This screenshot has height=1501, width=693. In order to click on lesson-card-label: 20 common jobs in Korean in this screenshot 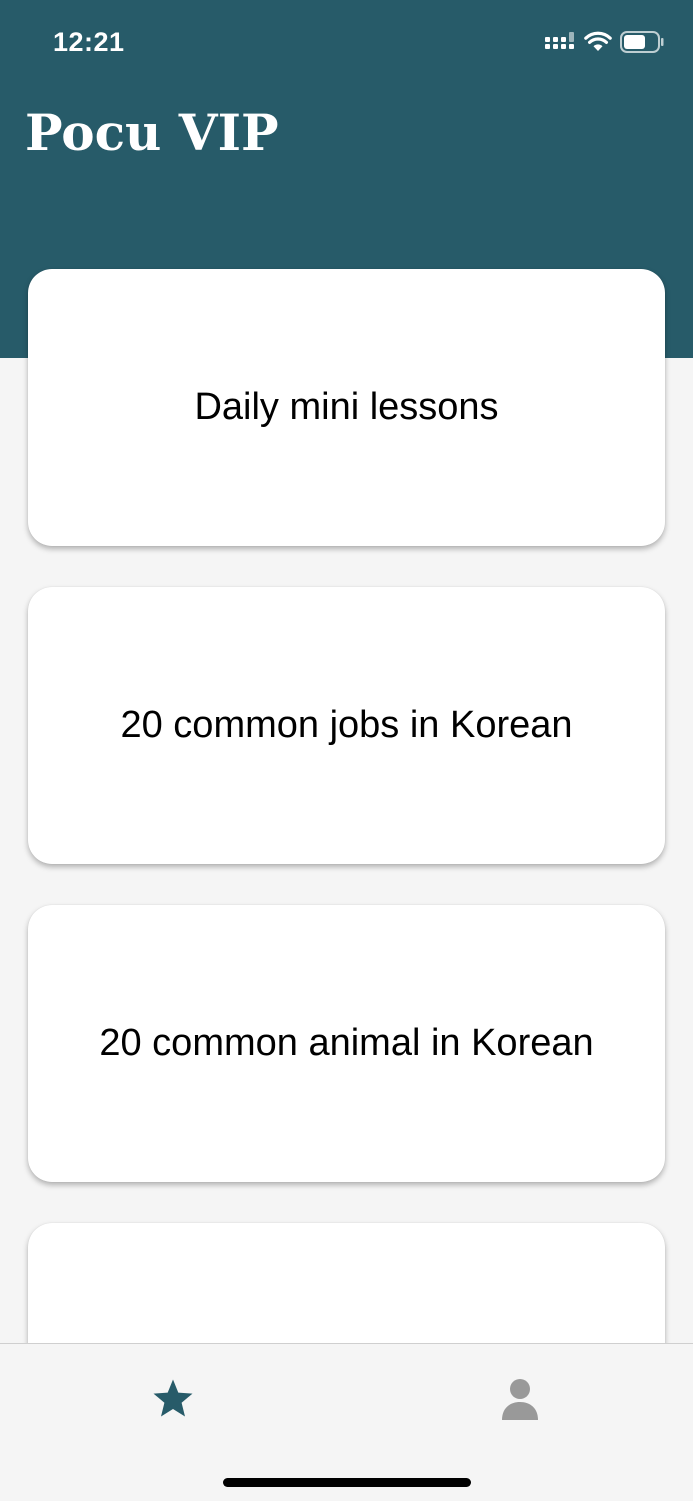, I will do `click(346, 725)`.